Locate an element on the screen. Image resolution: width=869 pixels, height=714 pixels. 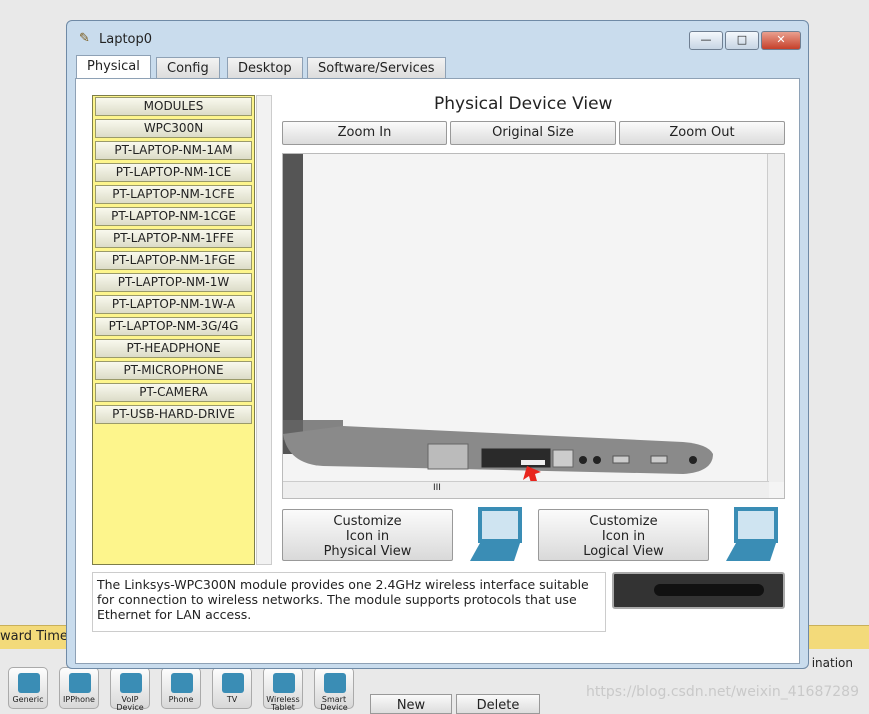
device-button: VoIP Device is located at coordinates (130, 689).